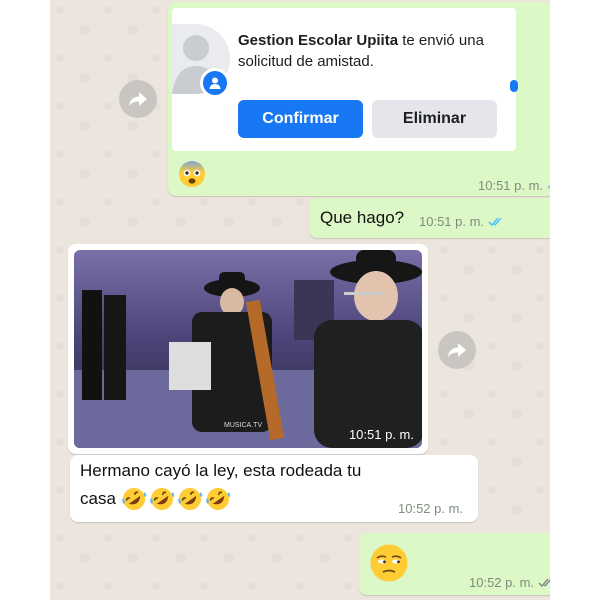 This screenshot has height=600, width=600. What do you see at coordinates (454, 564) in the screenshot?
I see `message-unamused: 10:52 p. m.` at bounding box center [454, 564].